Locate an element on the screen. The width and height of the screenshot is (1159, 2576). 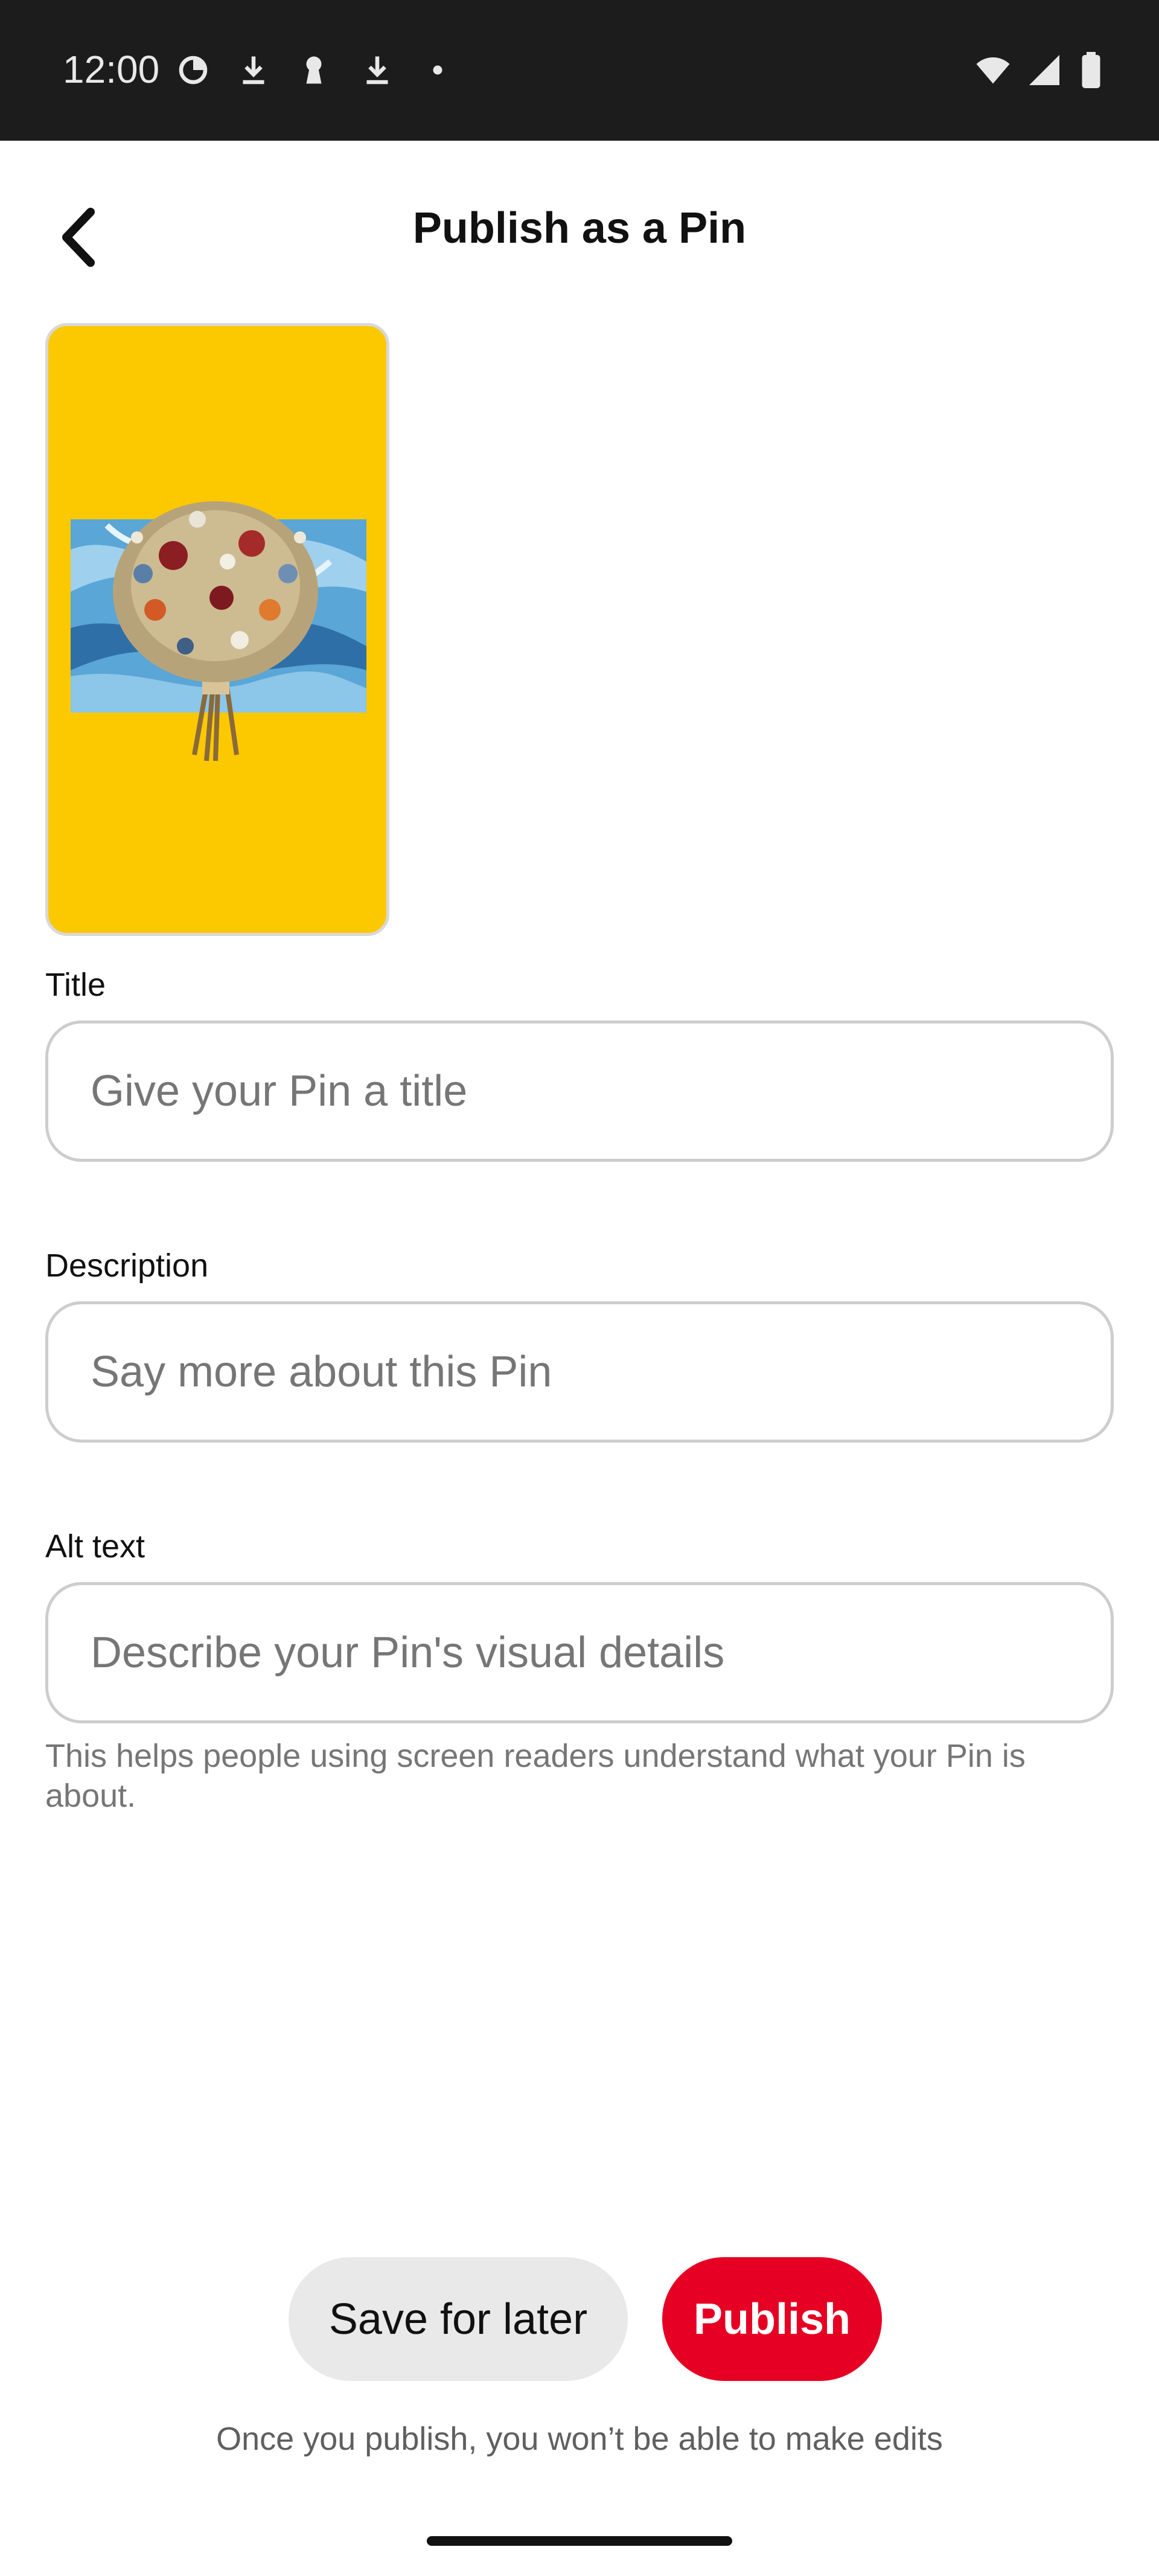
status-icons-right is located at coordinates (1047, 70).